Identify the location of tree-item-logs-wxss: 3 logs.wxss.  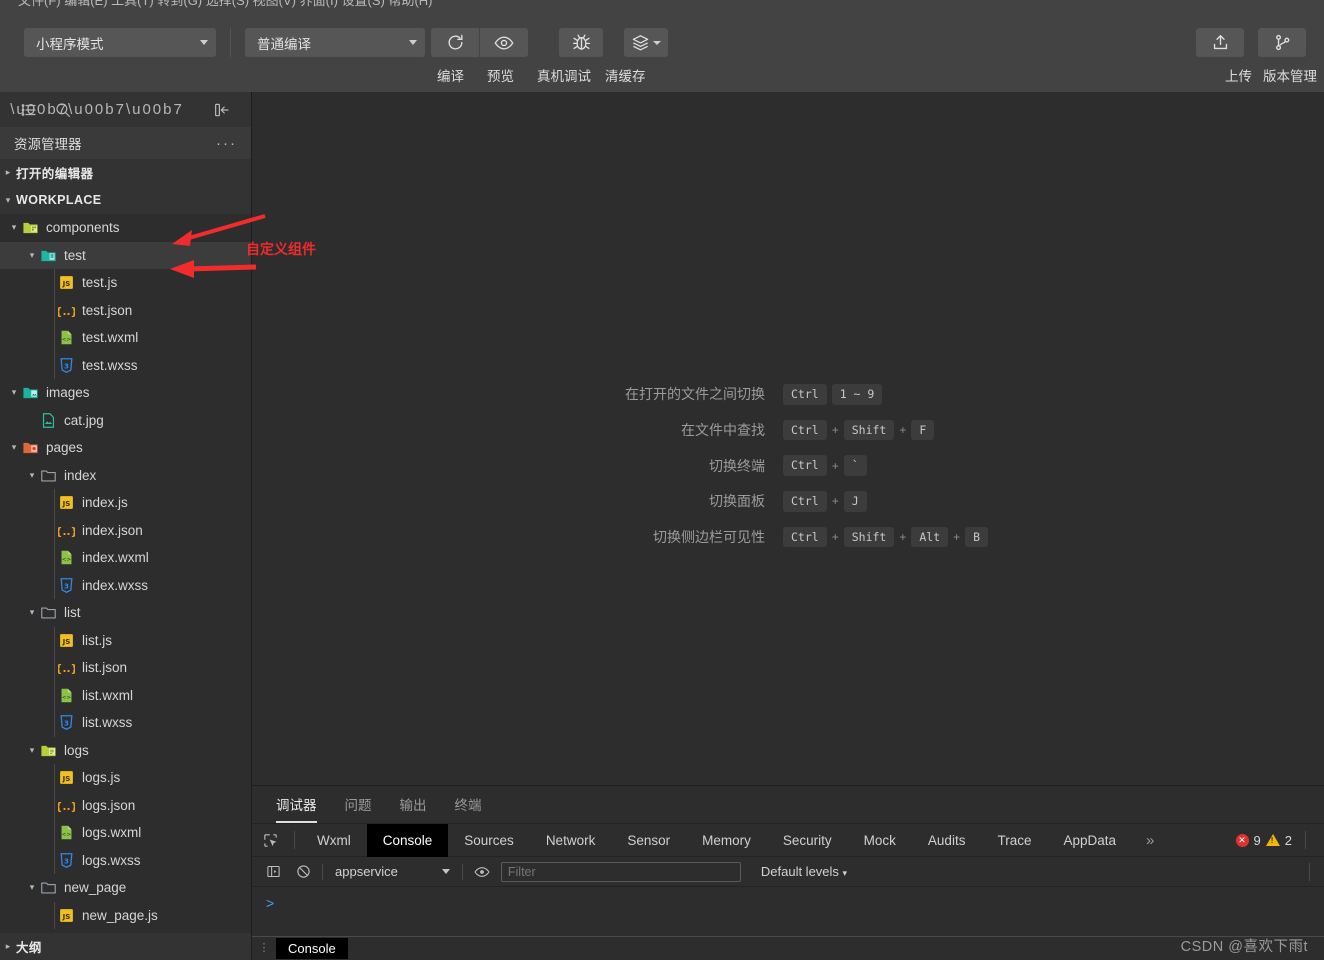
(125, 860).